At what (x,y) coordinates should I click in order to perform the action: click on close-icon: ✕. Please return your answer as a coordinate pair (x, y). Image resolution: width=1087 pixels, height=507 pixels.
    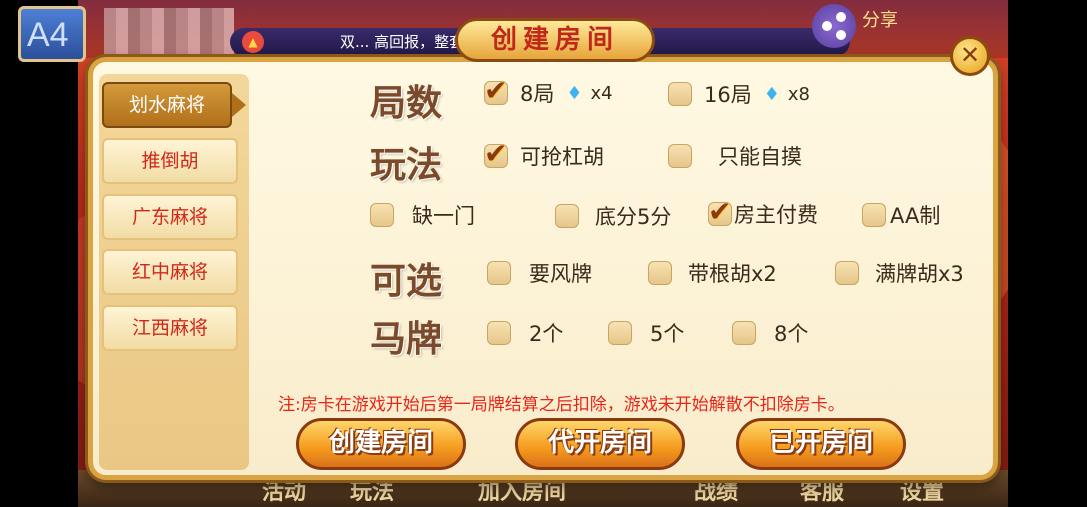
    Looking at the image, I should click on (970, 55).